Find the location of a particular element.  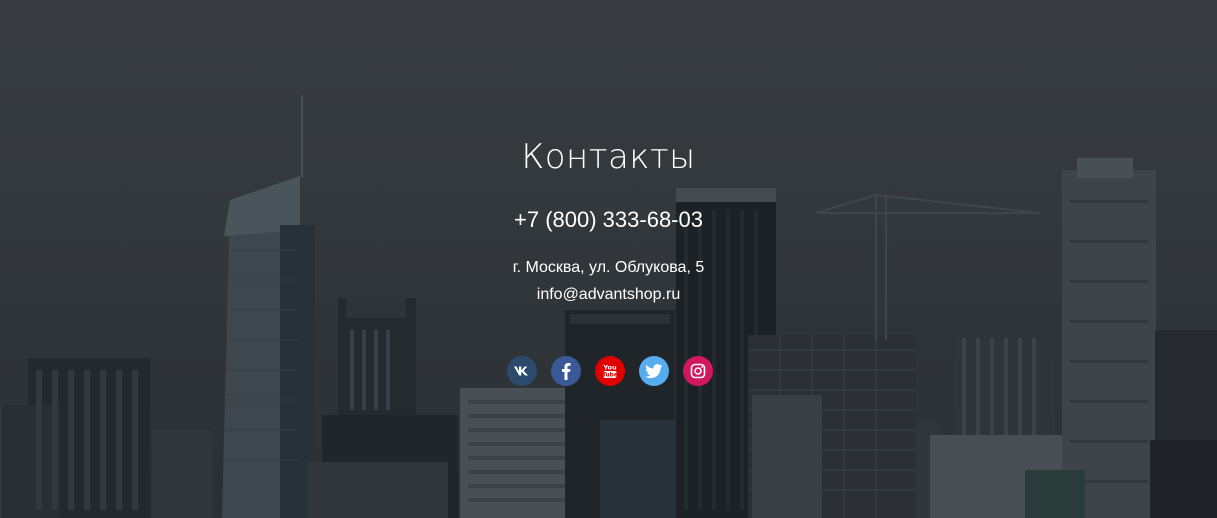

address-text: г. Москва, ул. Облукова, 5 is located at coordinates (608, 267).